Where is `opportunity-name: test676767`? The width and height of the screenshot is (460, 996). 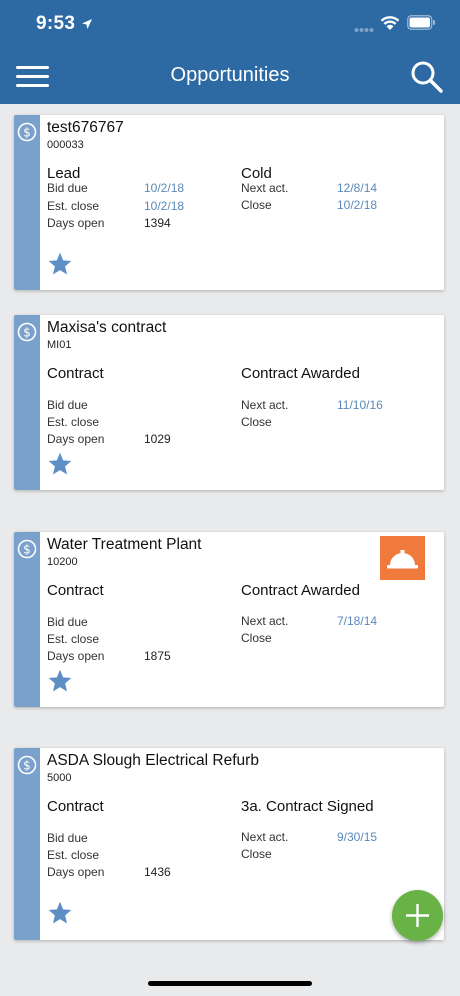
opportunity-name: test676767 is located at coordinates (85, 127).